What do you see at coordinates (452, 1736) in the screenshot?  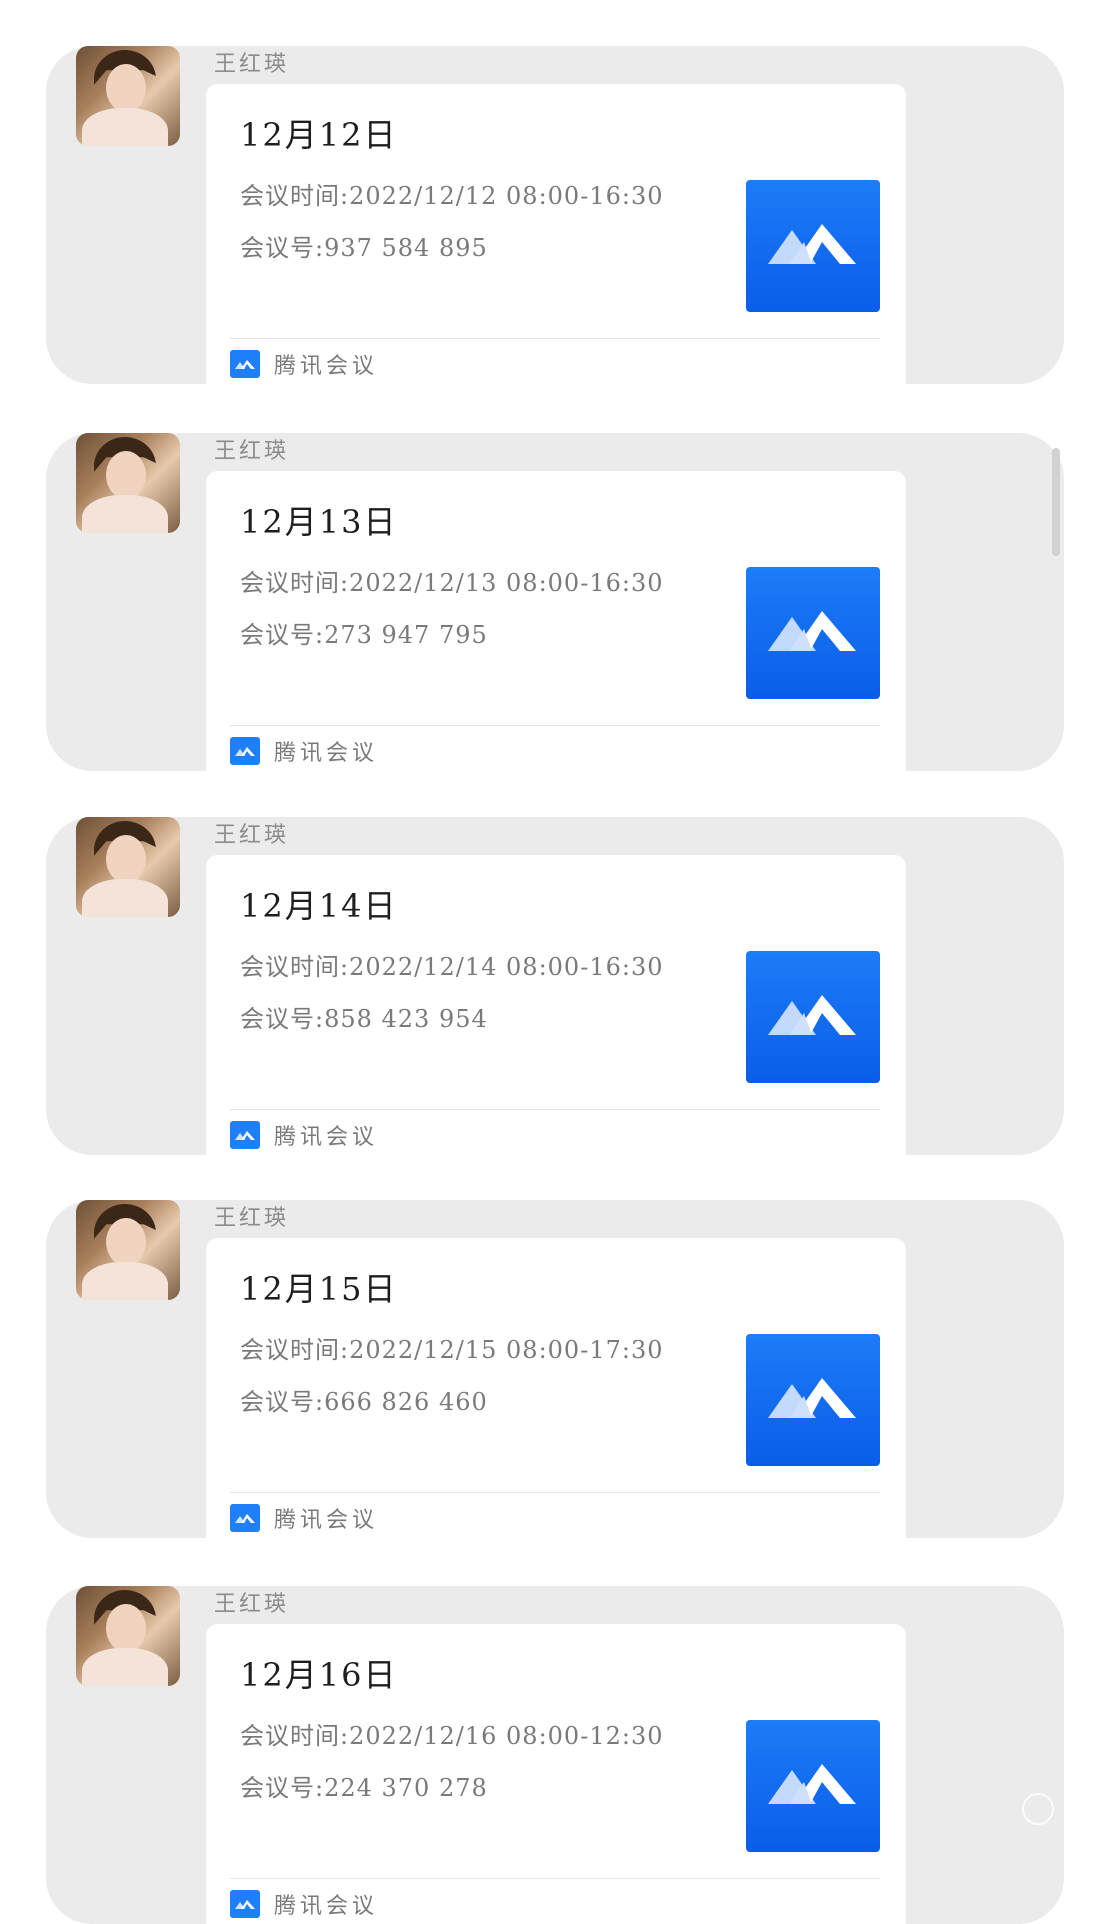 I see `meeting-time: 会议时间:2022/12/16 08:00-12:30` at bounding box center [452, 1736].